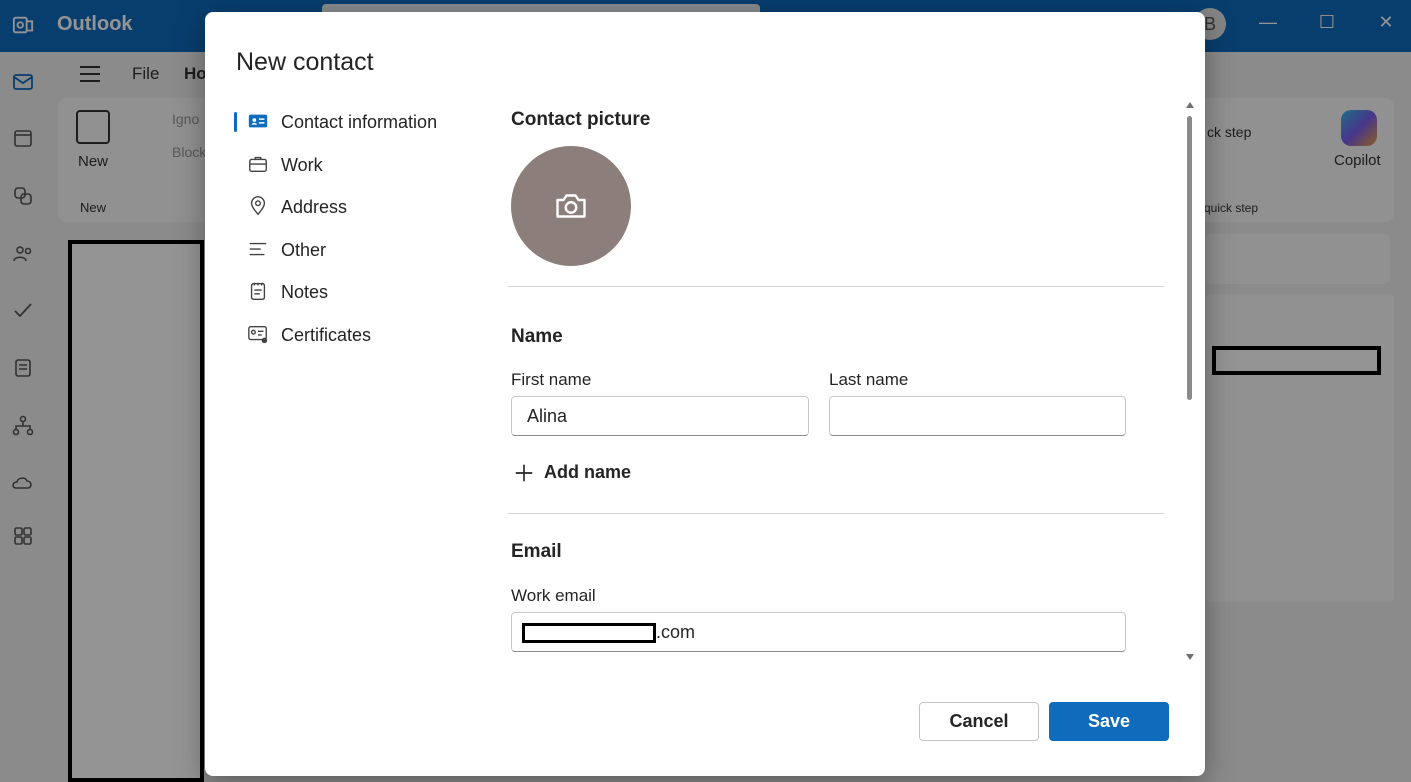 The image size is (1411, 782). Describe the element at coordinates (326, 335) in the screenshot. I see `nav-label: Certificates` at that location.